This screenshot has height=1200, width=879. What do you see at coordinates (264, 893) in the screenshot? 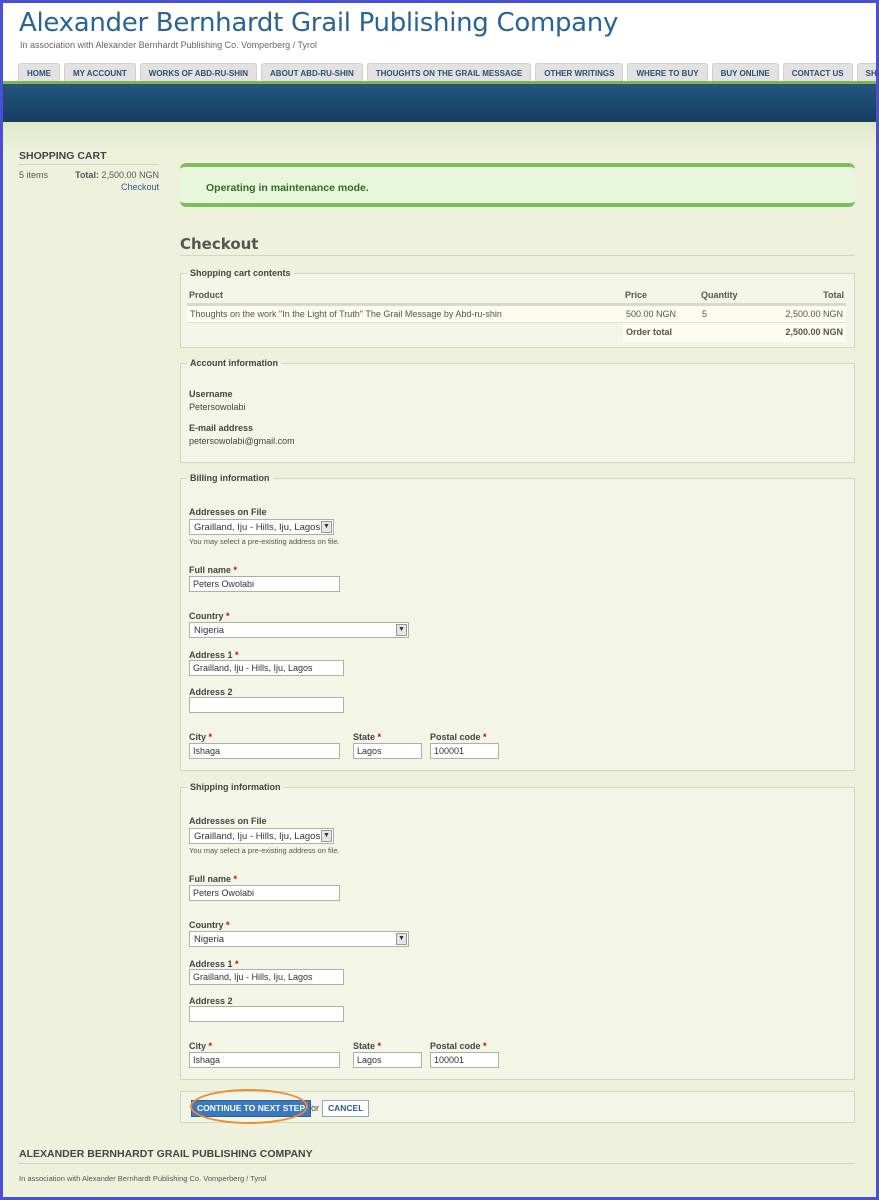
I see `shipping-fullname-field: Peters Owolabi` at bounding box center [264, 893].